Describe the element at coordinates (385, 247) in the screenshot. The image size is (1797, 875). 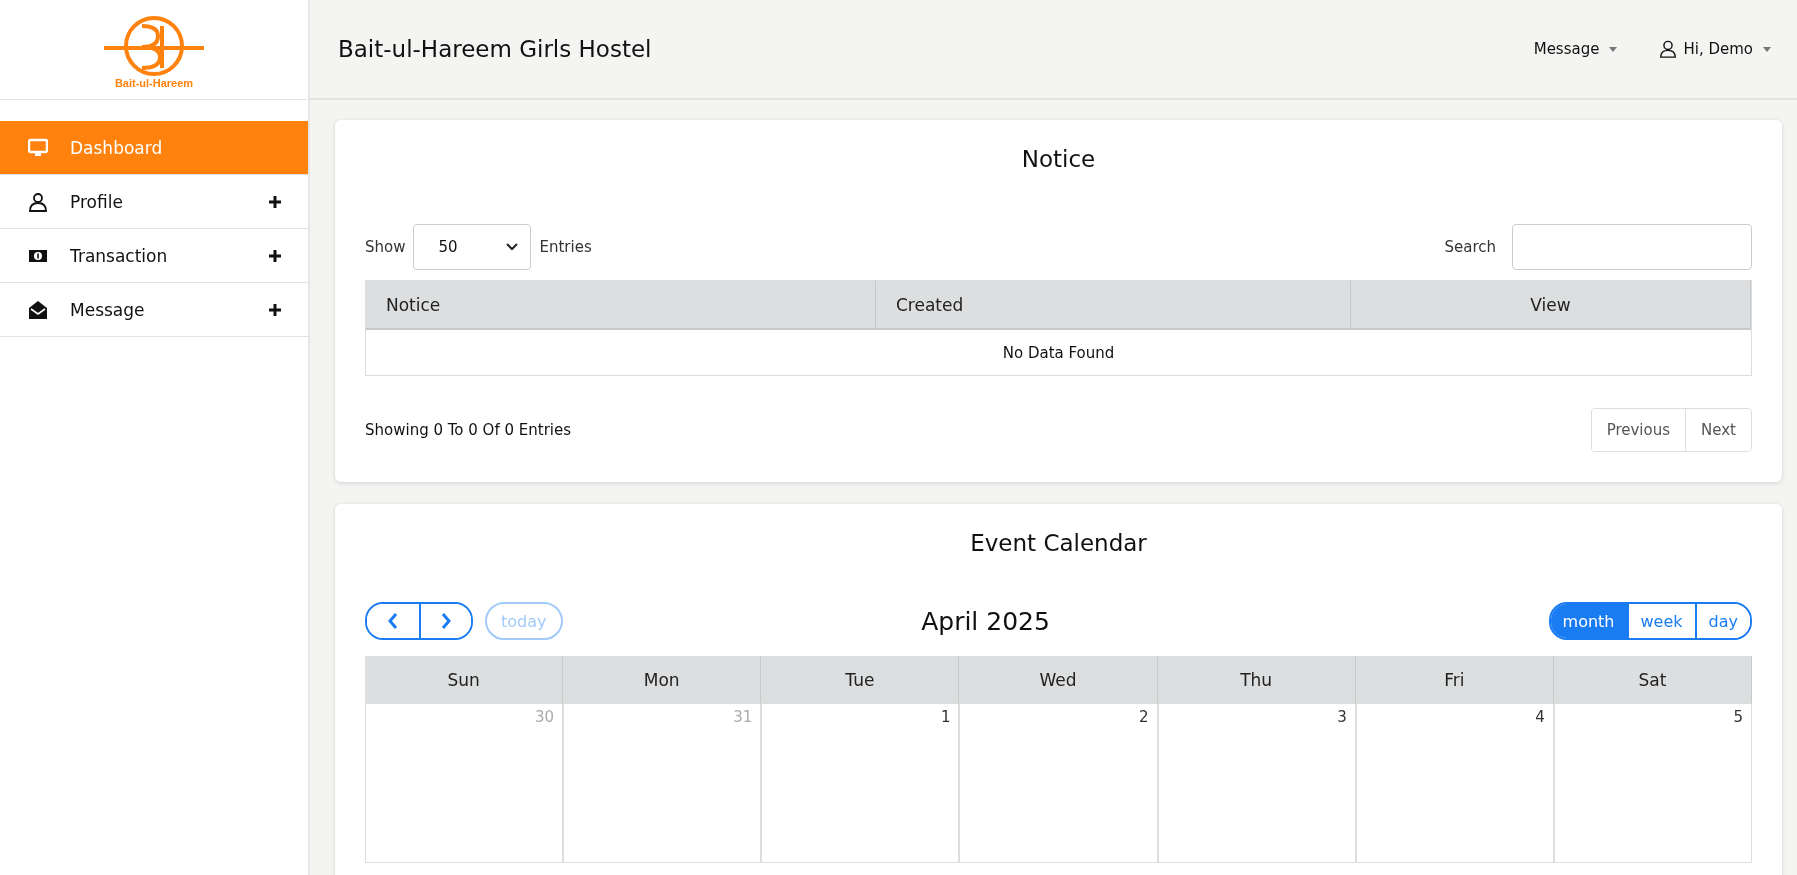
I see `show-label: Show` at that location.